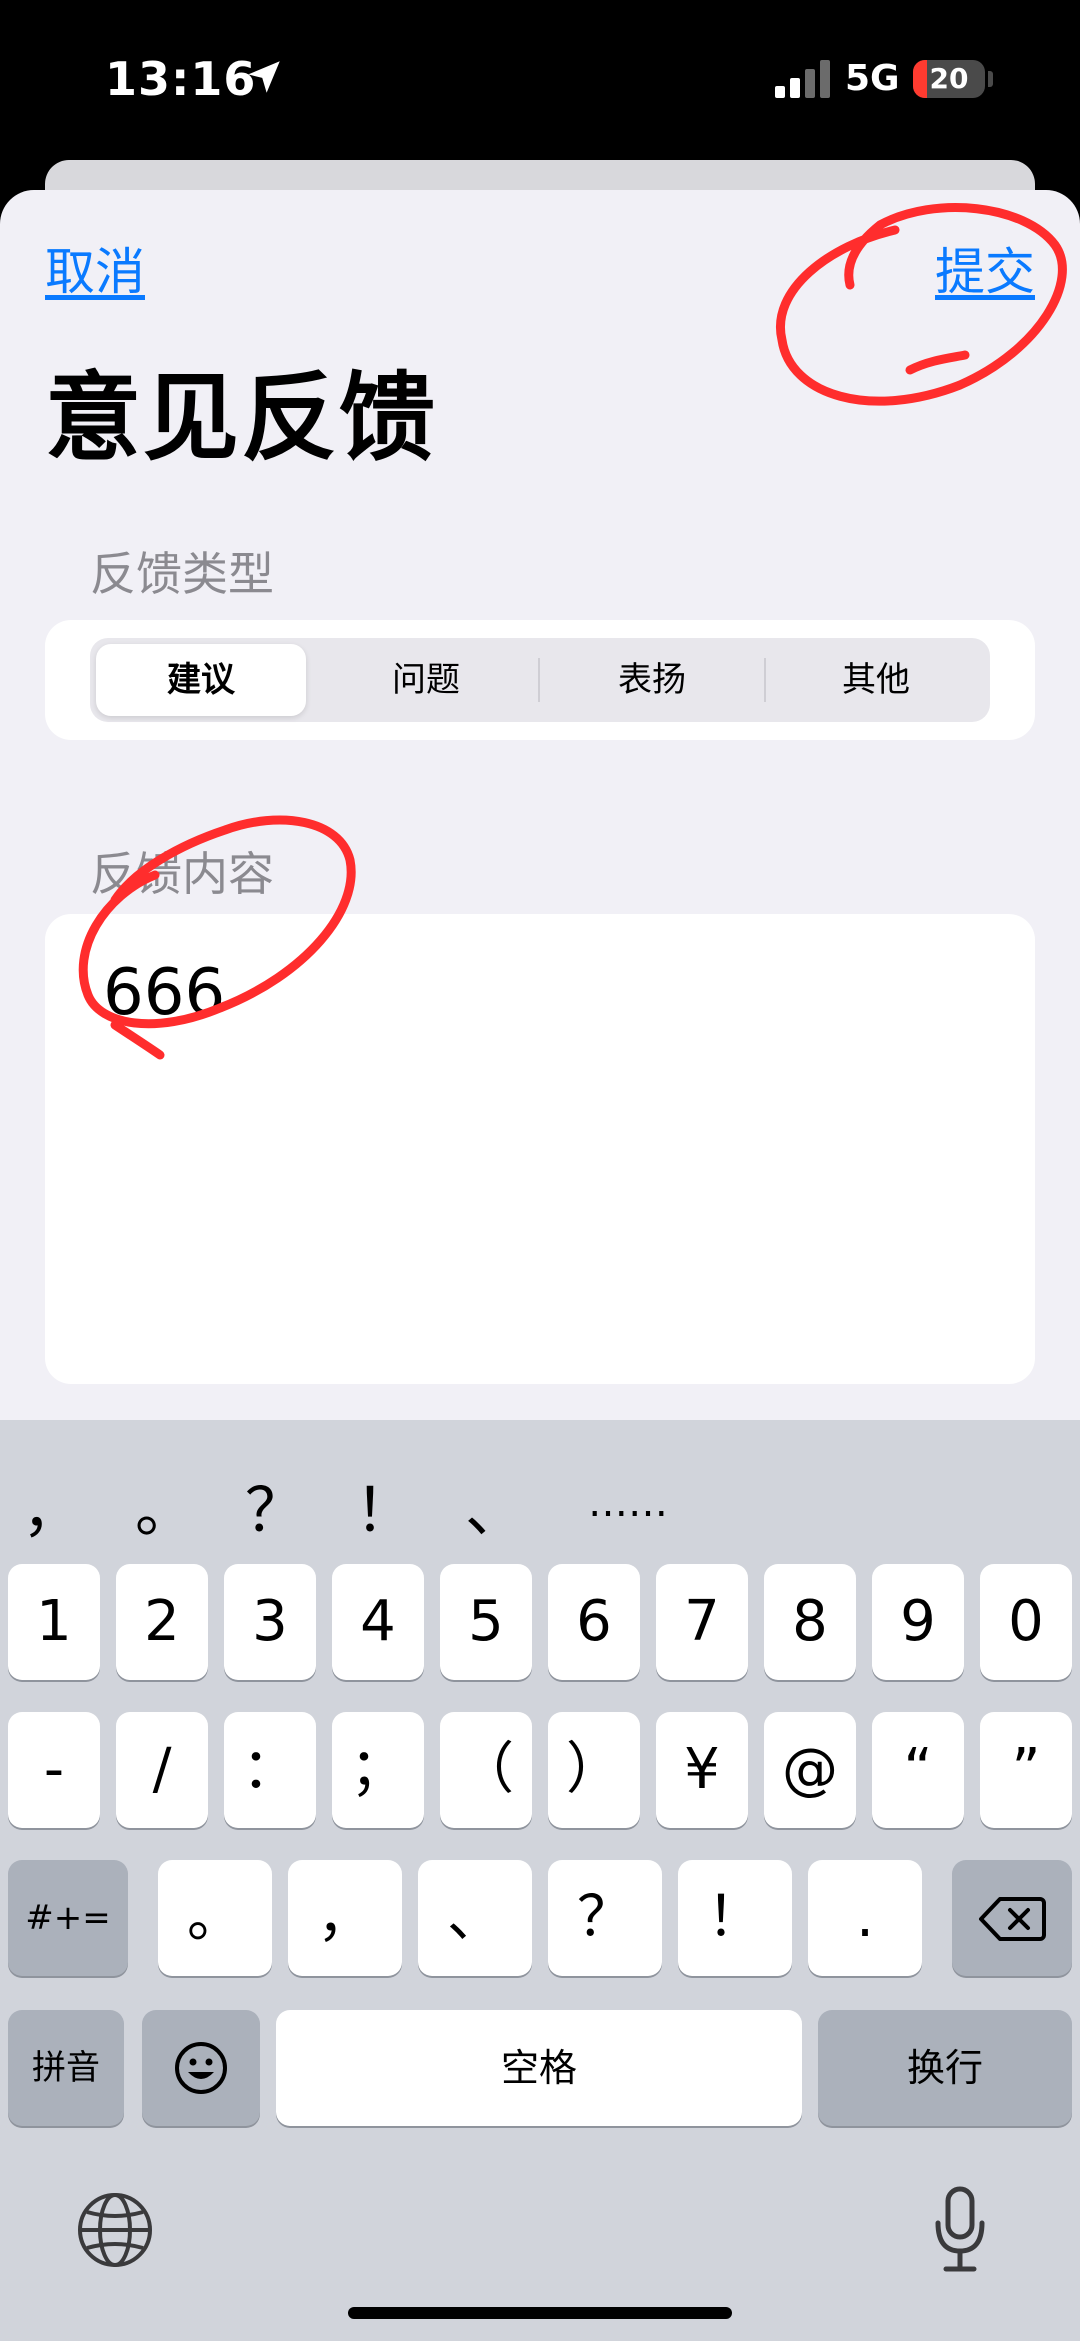 This screenshot has height=2341, width=1080. What do you see at coordinates (945, 2068) in the screenshot?
I see `key-return: 换行` at bounding box center [945, 2068].